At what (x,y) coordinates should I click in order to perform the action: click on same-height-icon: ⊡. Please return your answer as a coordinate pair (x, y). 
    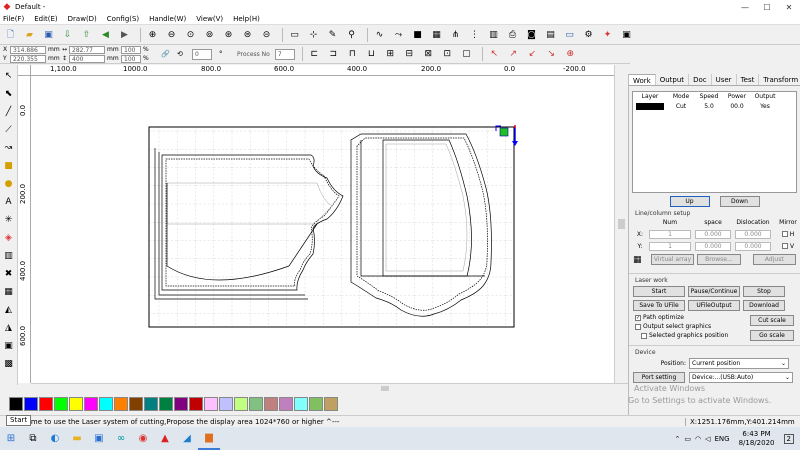
    Looking at the image, I should click on (447, 54).